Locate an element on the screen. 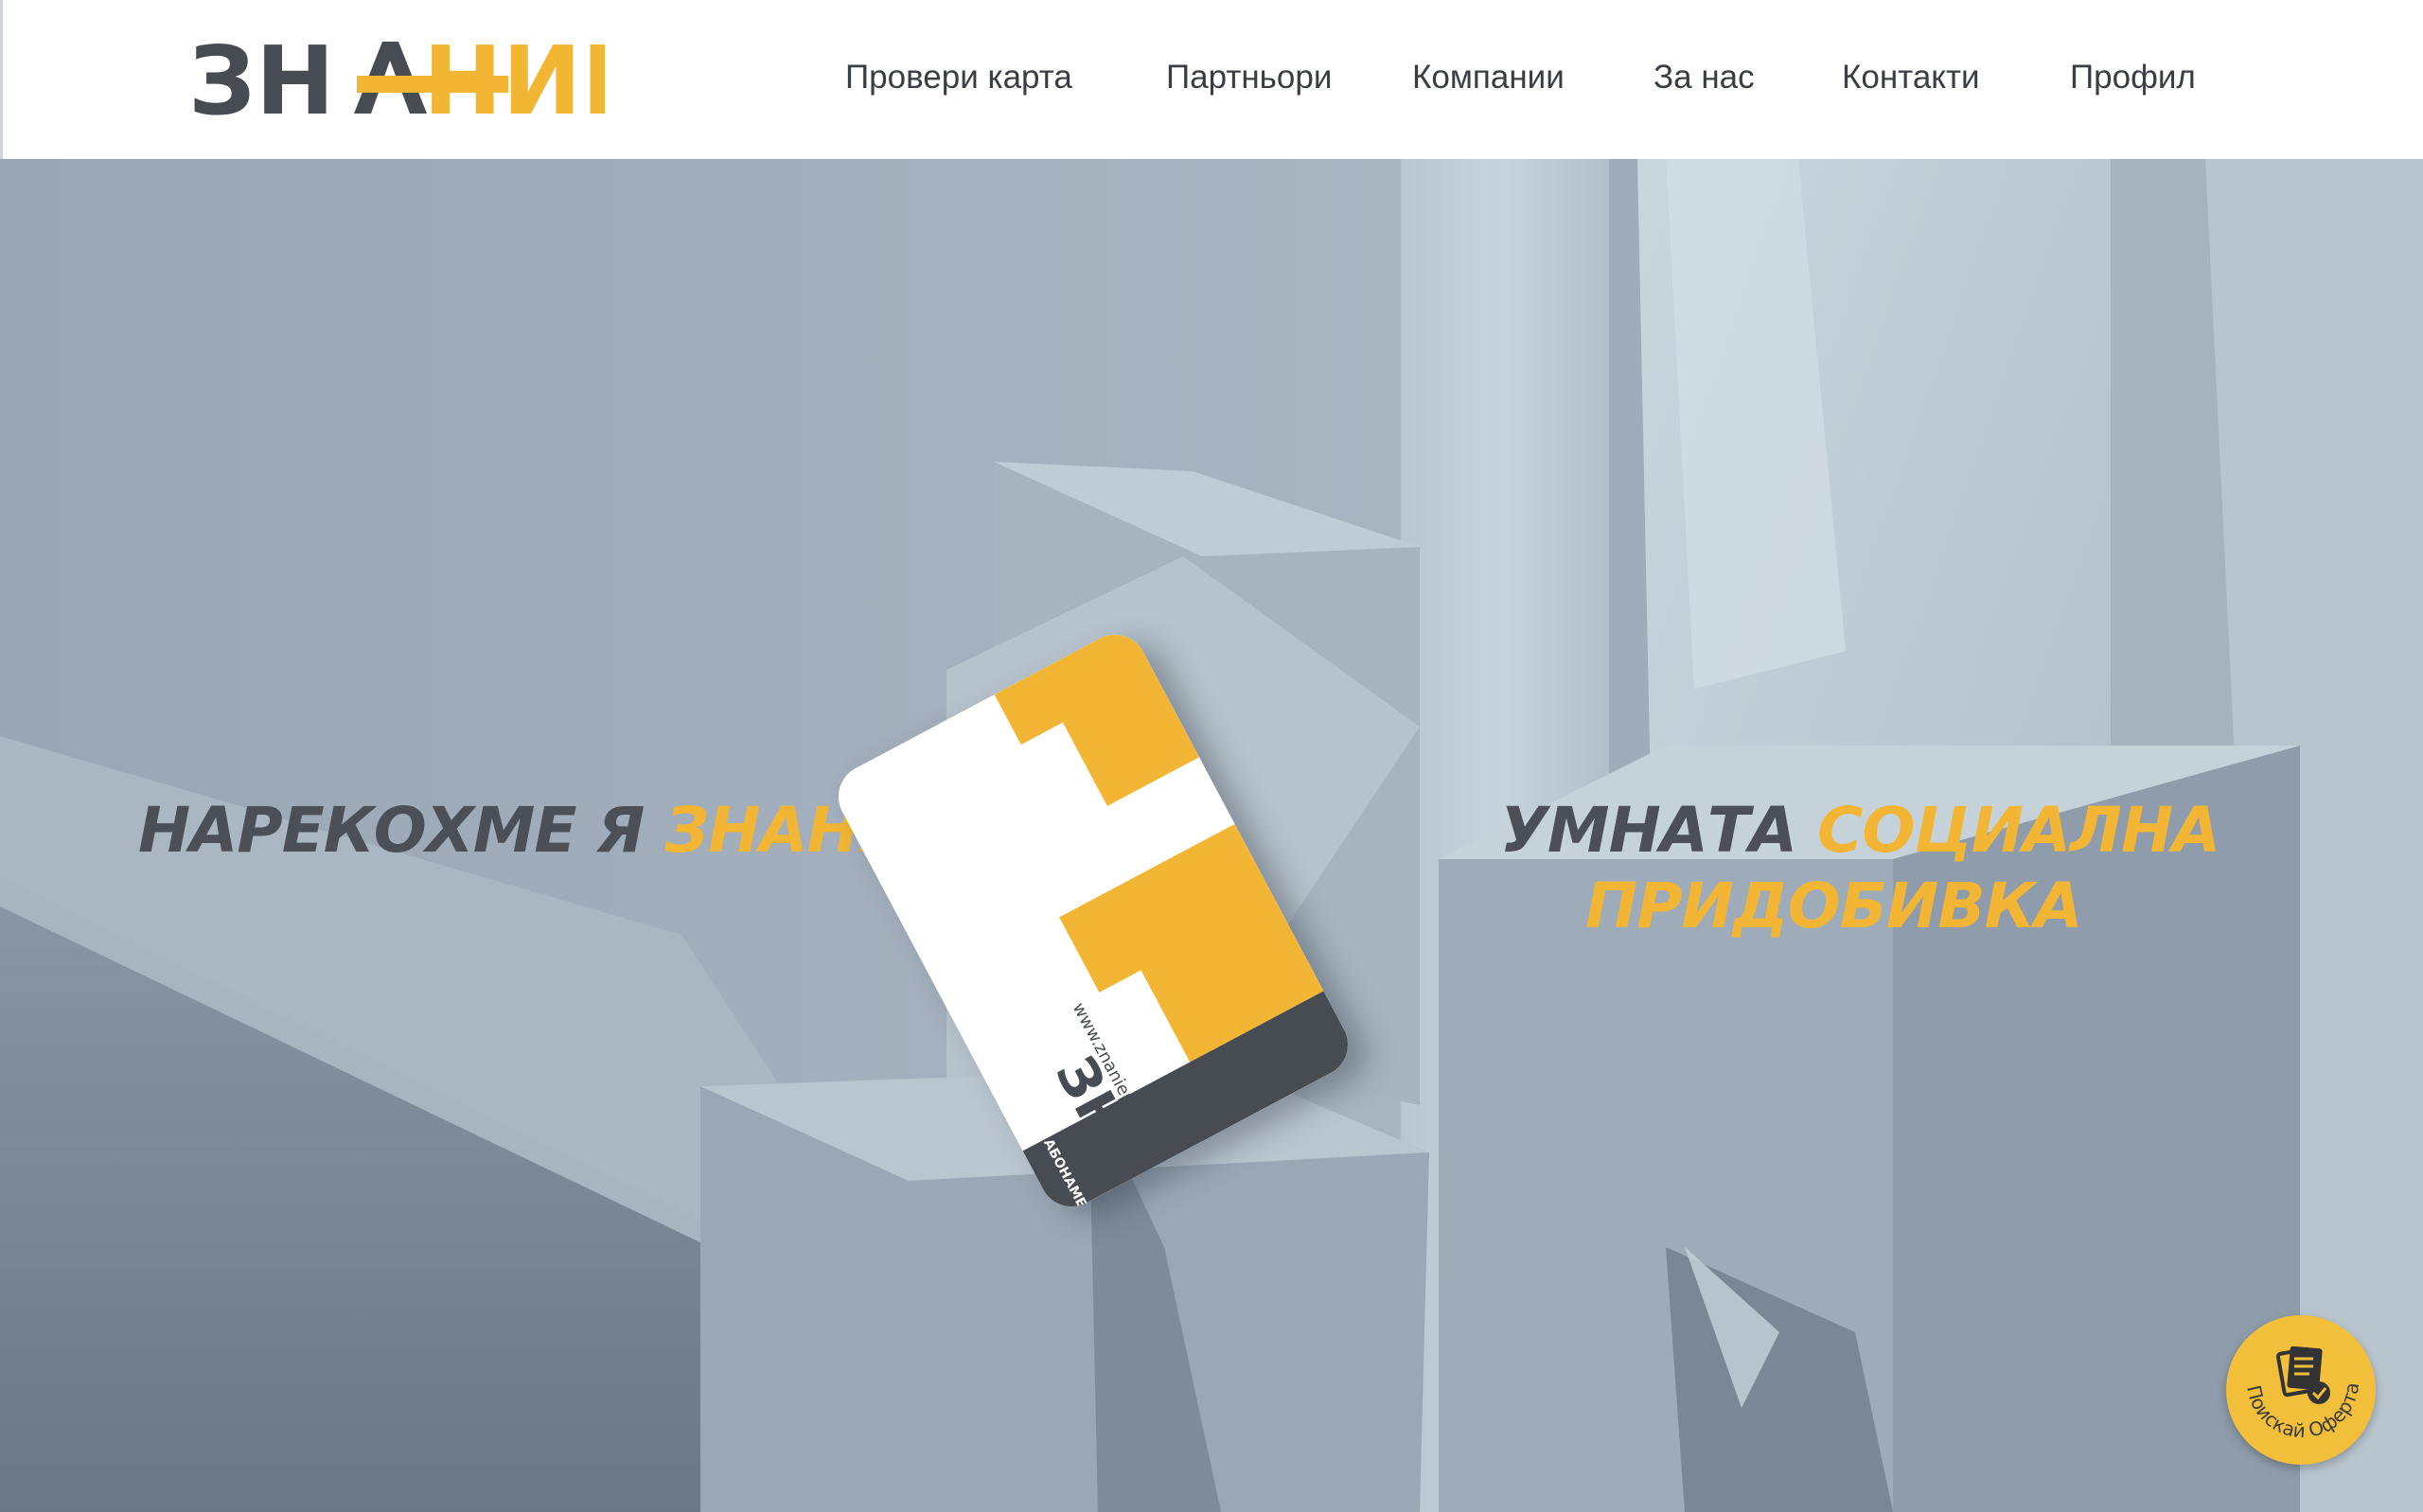  hero-headline-right-yellow-2: ПРИДОБИВКА is located at coordinates (1834, 906).